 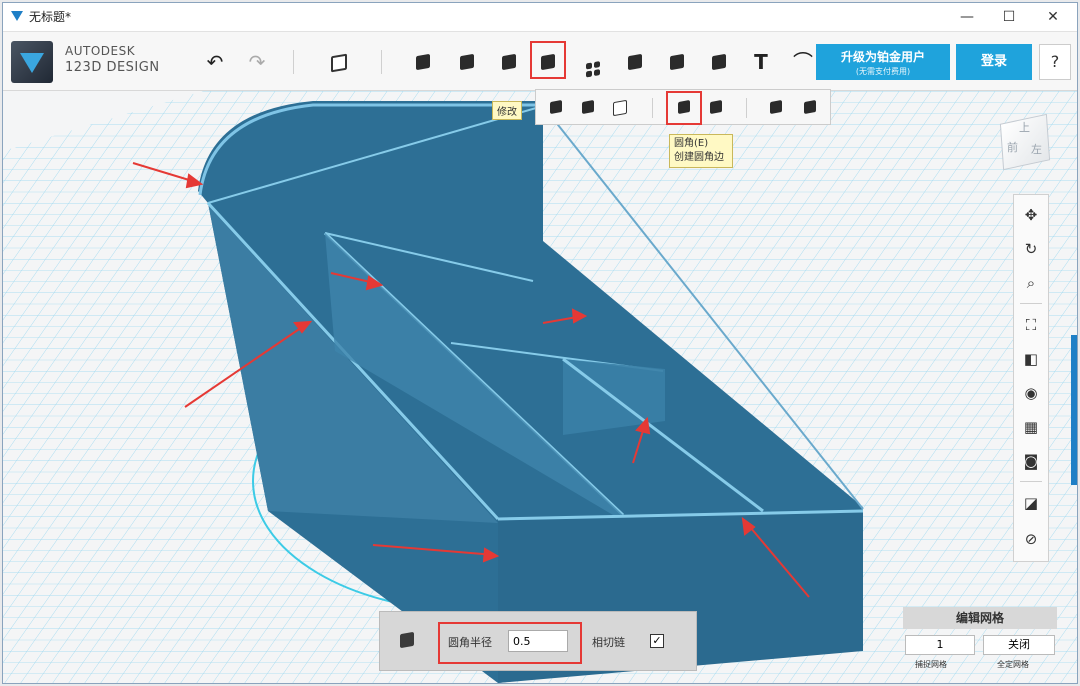 I want to click on upgrade-label: 升级为铂金用户, so click(x=882, y=57).